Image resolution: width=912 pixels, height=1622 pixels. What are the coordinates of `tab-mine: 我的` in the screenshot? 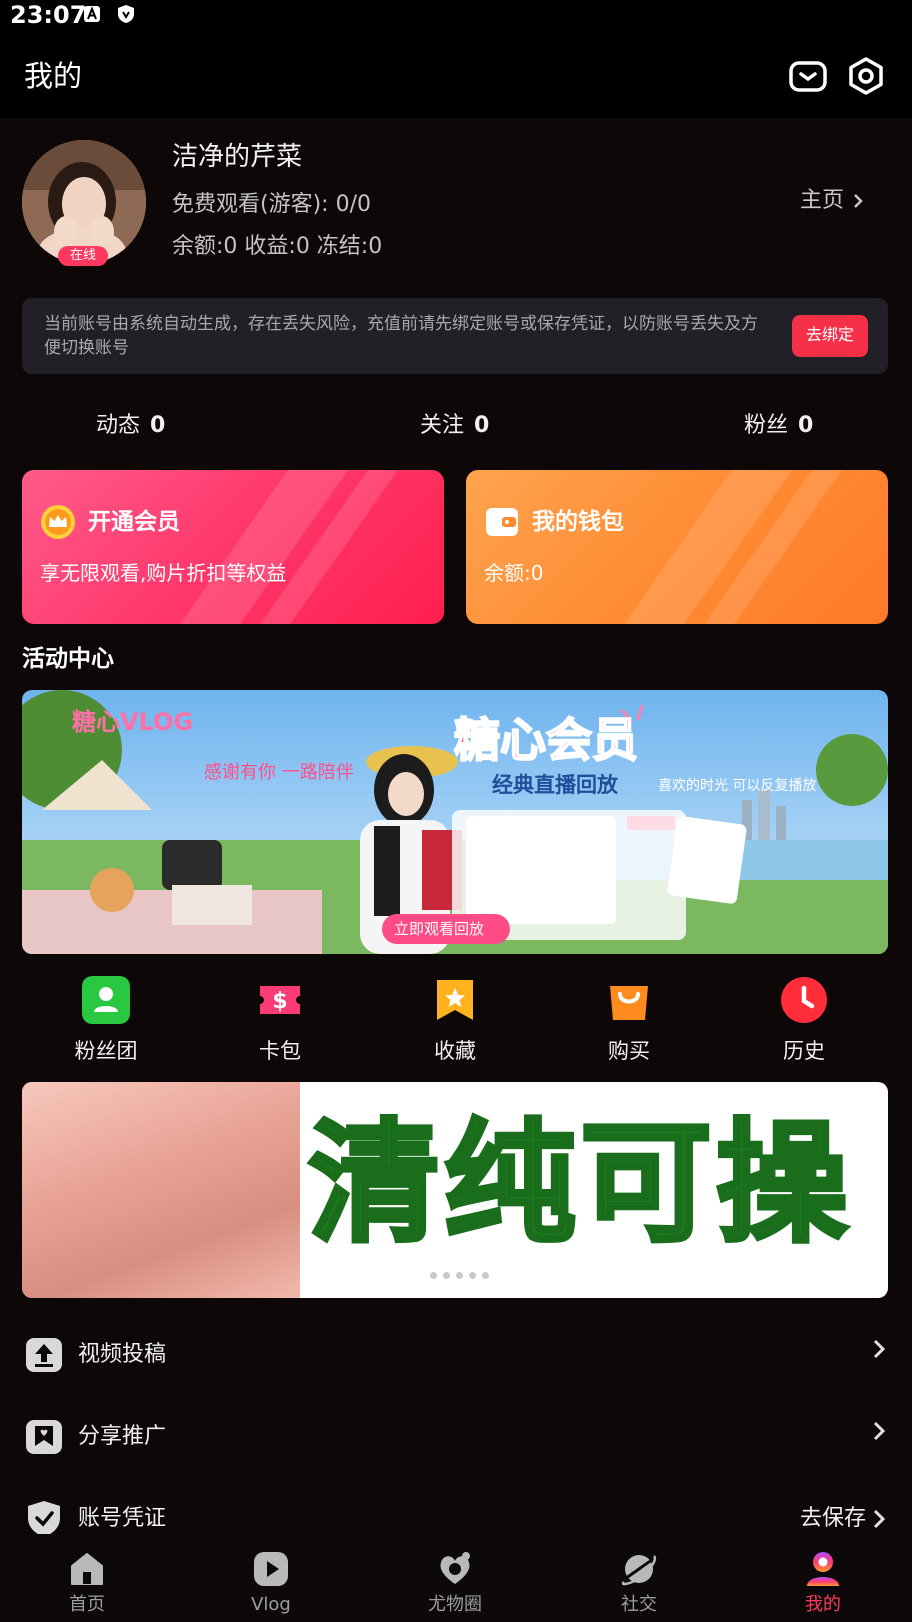 It's located at (823, 1578).